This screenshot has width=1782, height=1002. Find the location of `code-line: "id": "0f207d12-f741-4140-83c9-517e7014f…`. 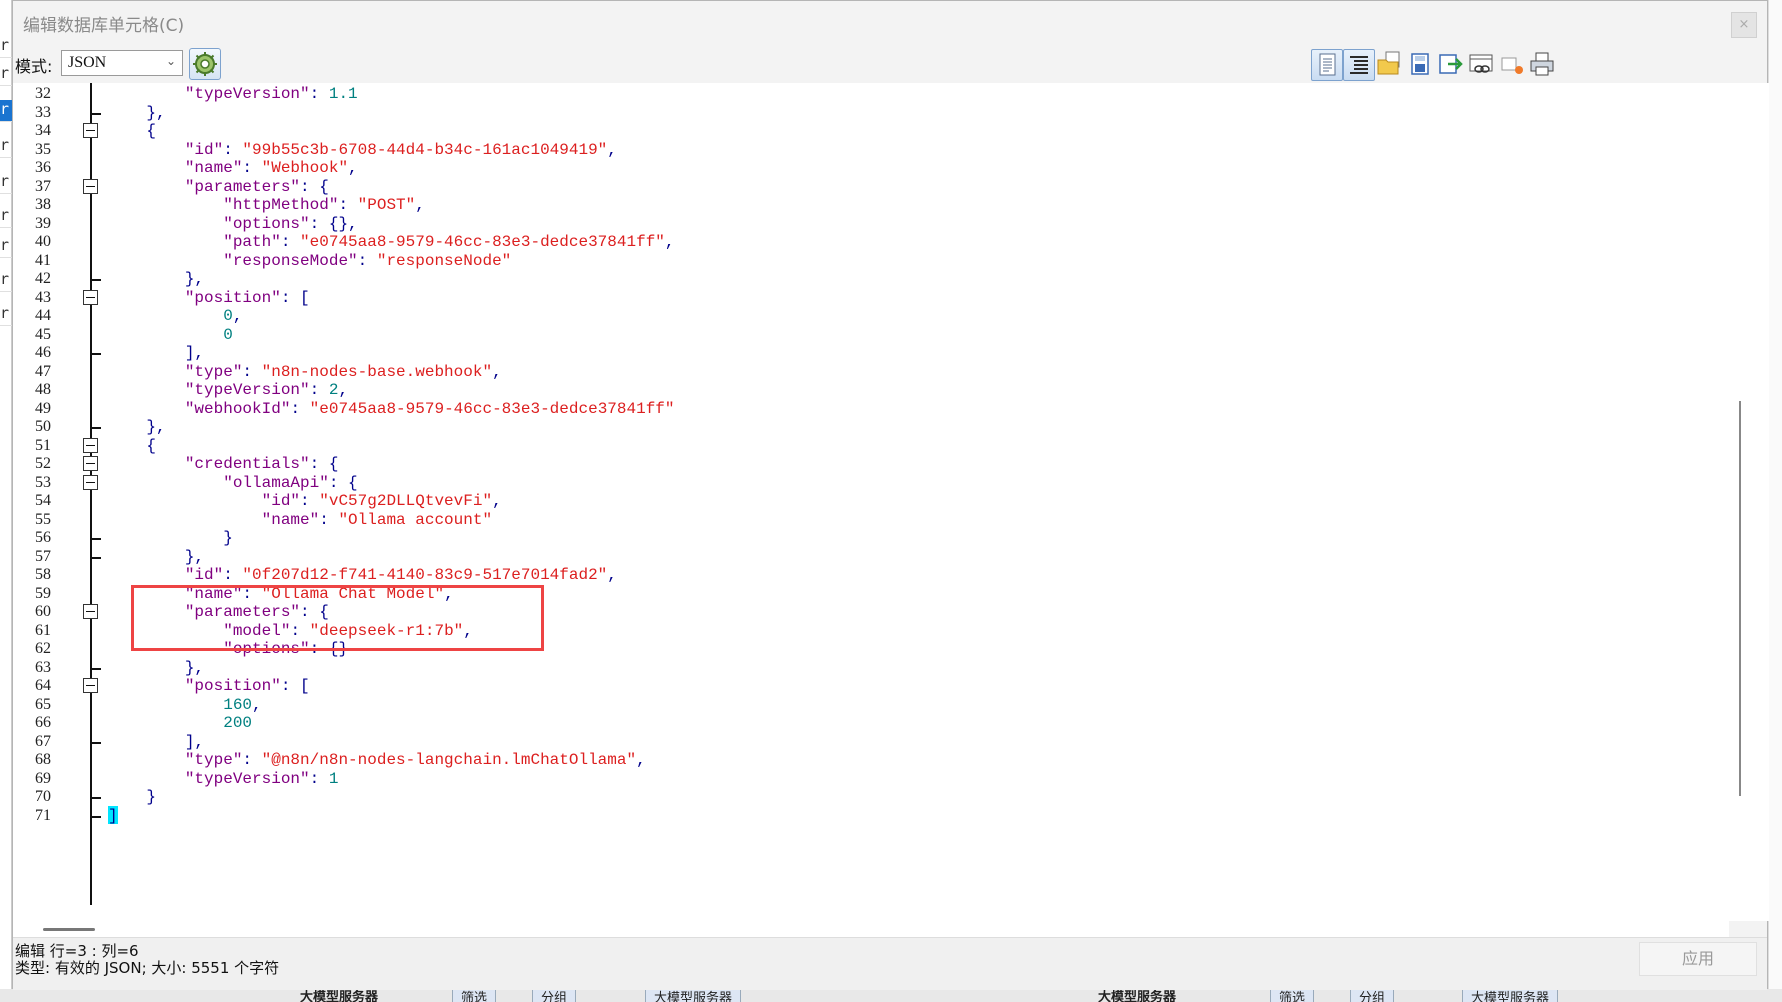

code-line: "id": "0f207d12-f741-4140-83c9-517e7014f… is located at coordinates (362, 575).